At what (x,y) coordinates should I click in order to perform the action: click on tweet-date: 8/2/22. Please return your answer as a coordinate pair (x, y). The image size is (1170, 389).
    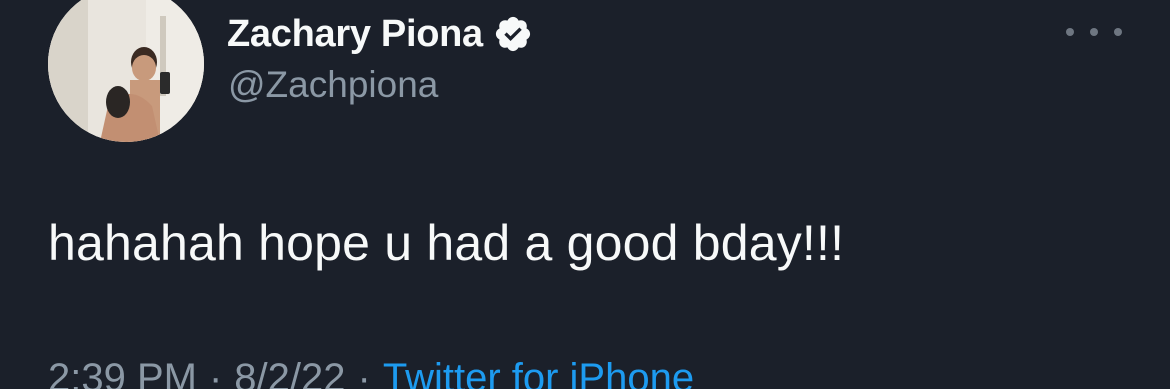
    Looking at the image, I should click on (289, 372).